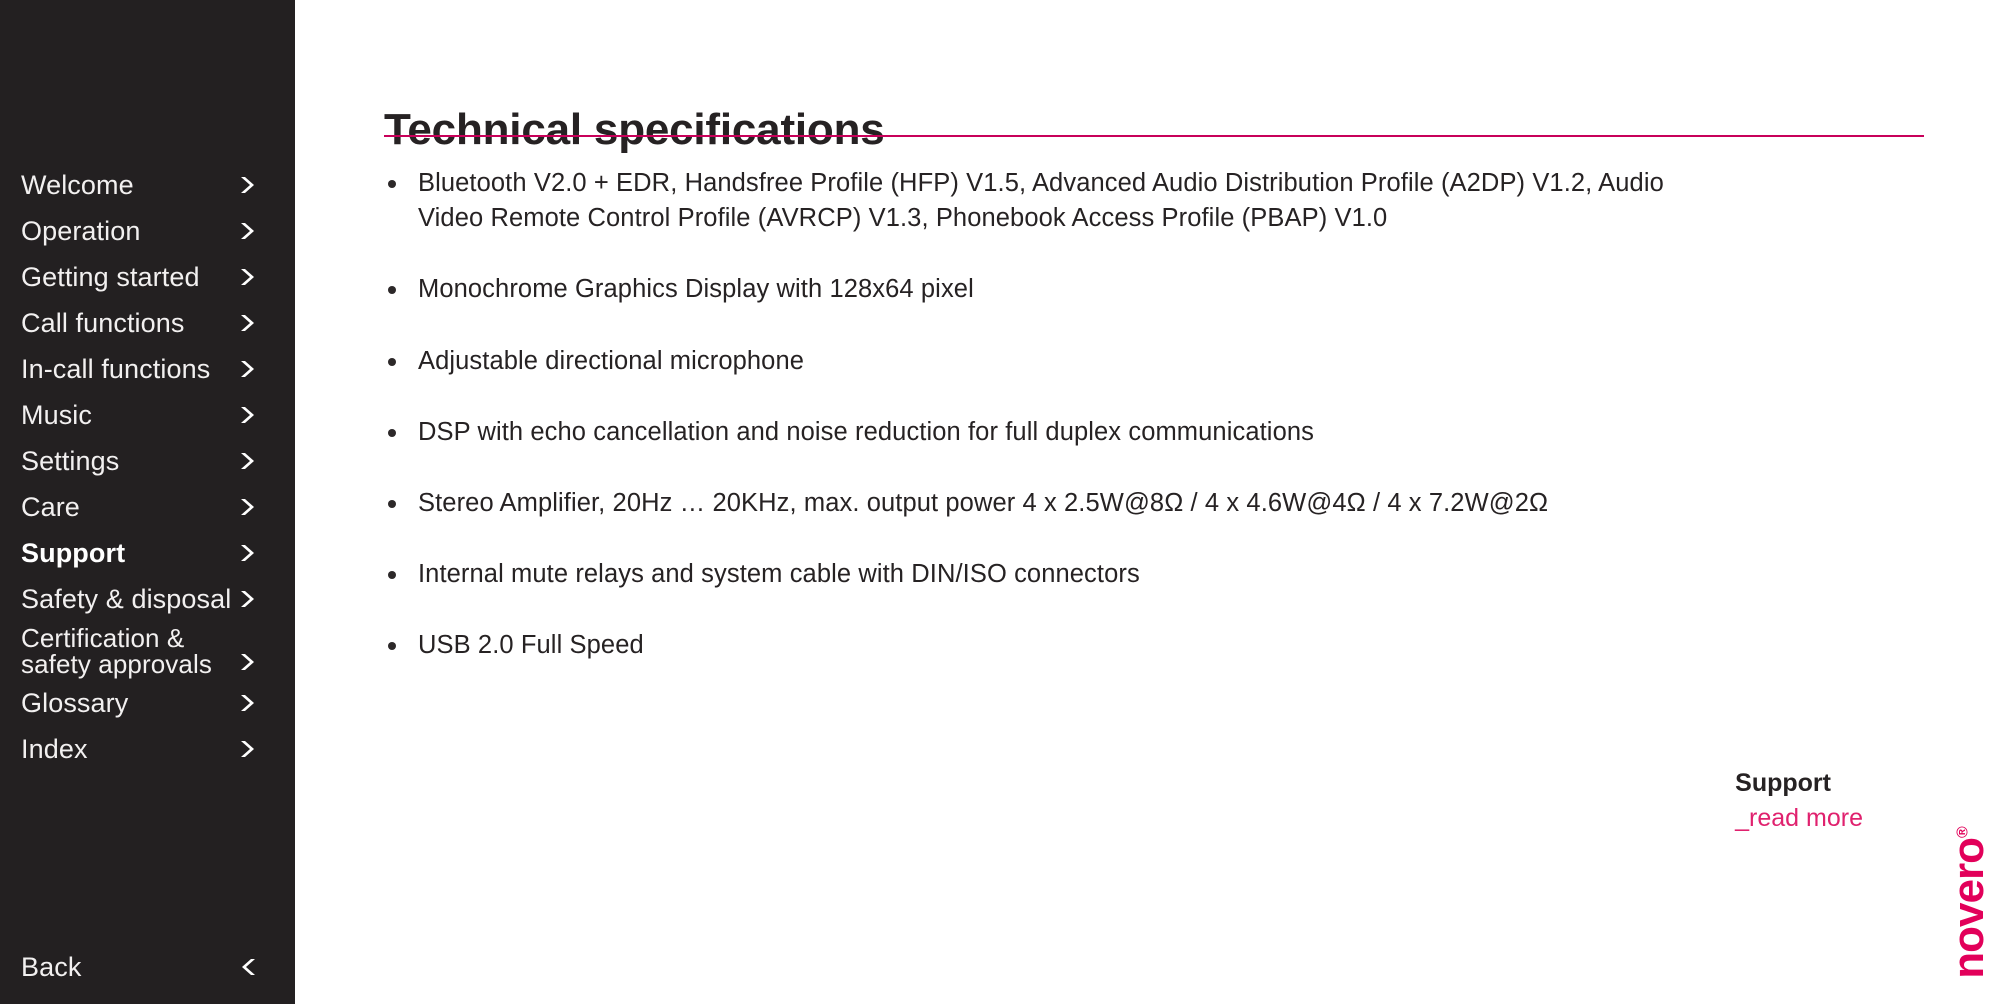  Describe the element at coordinates (147, 703) in the screenshot. I see `sidebar-item-glossary: Glossary` at that location.